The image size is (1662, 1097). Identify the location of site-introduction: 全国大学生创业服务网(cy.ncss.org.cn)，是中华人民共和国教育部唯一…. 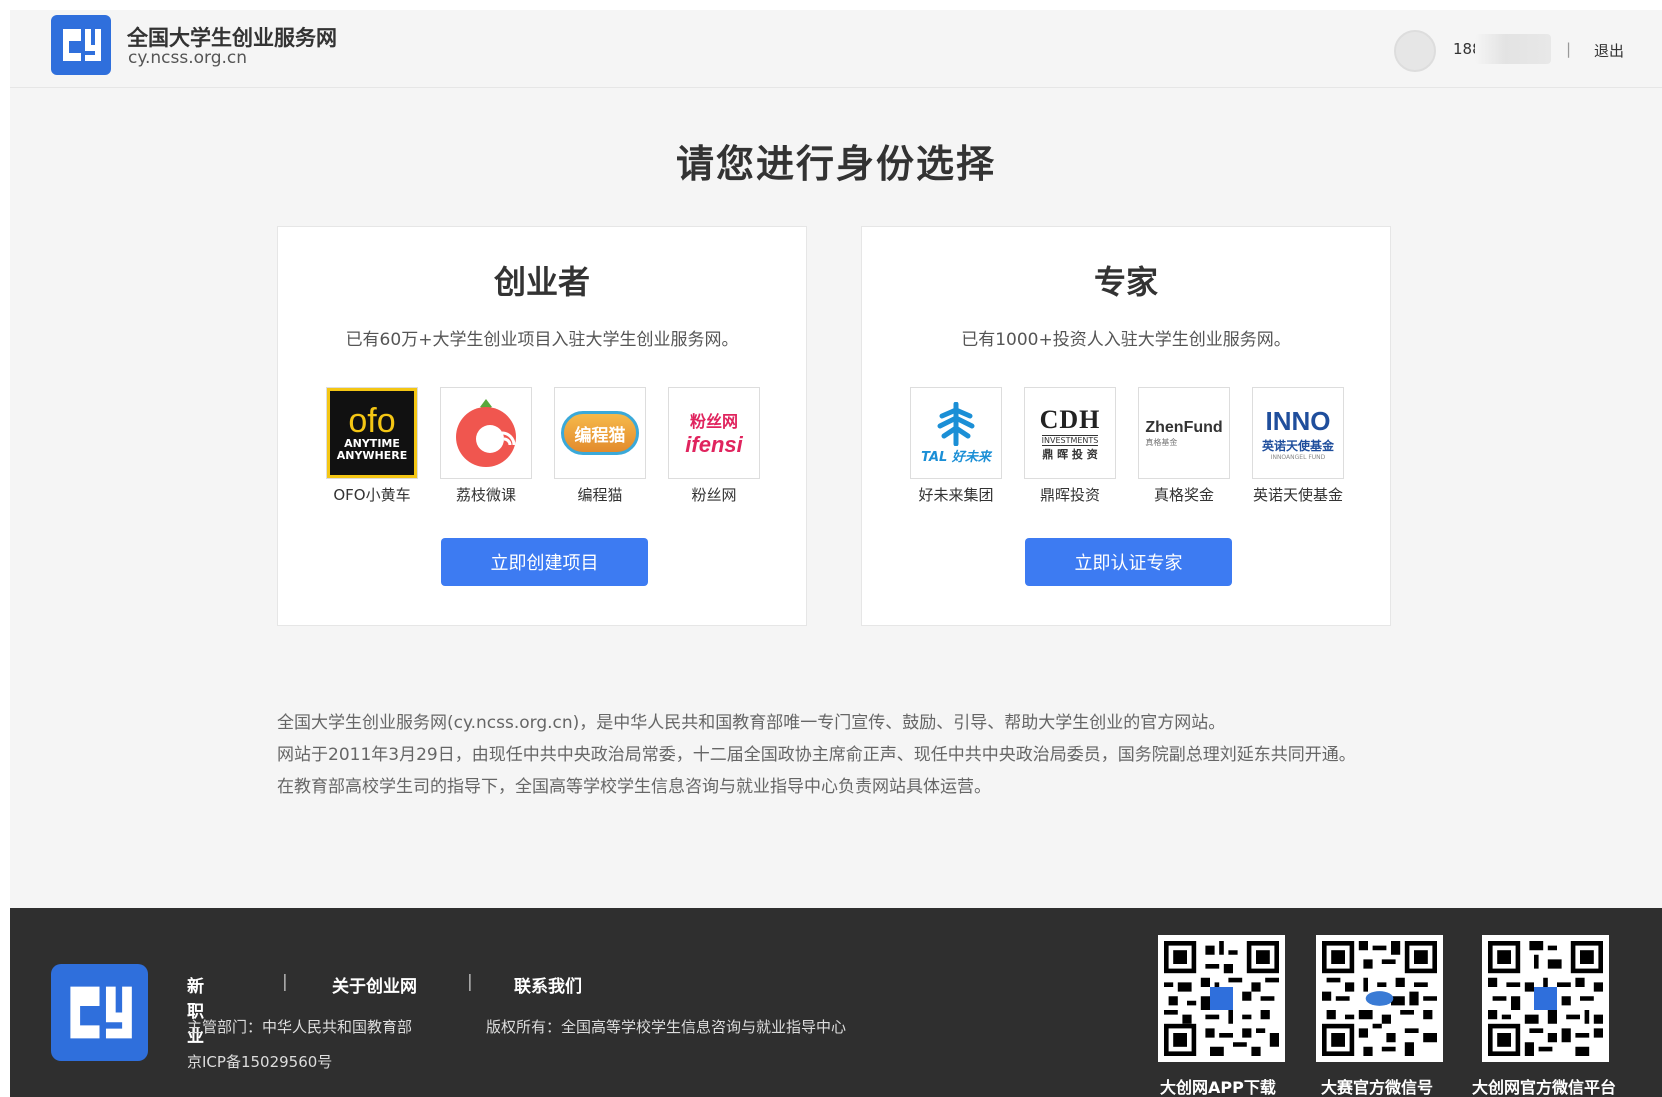
(867, 755).